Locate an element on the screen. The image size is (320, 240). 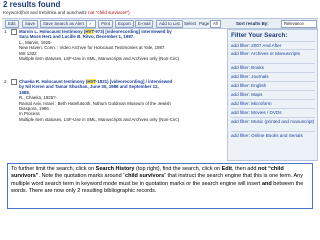
record-title-part: Chaeka R. Holocaust testimony ( is located at coordinates (53, 81).